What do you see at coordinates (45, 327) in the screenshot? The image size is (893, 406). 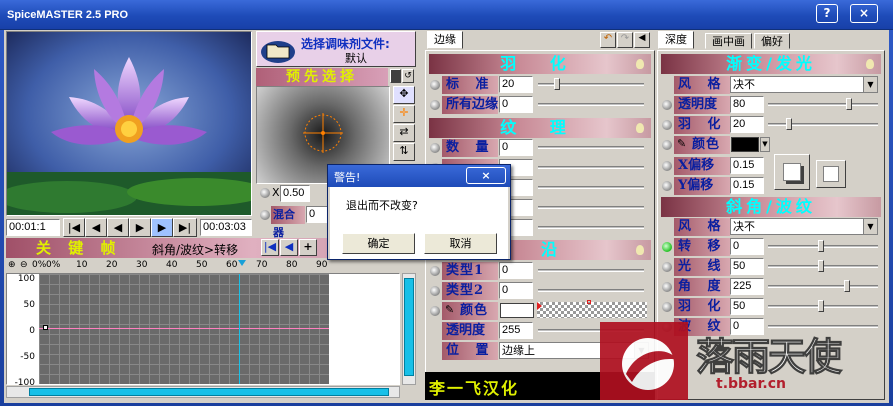 I see `keyframe-point` at bounding box center [45, 327].